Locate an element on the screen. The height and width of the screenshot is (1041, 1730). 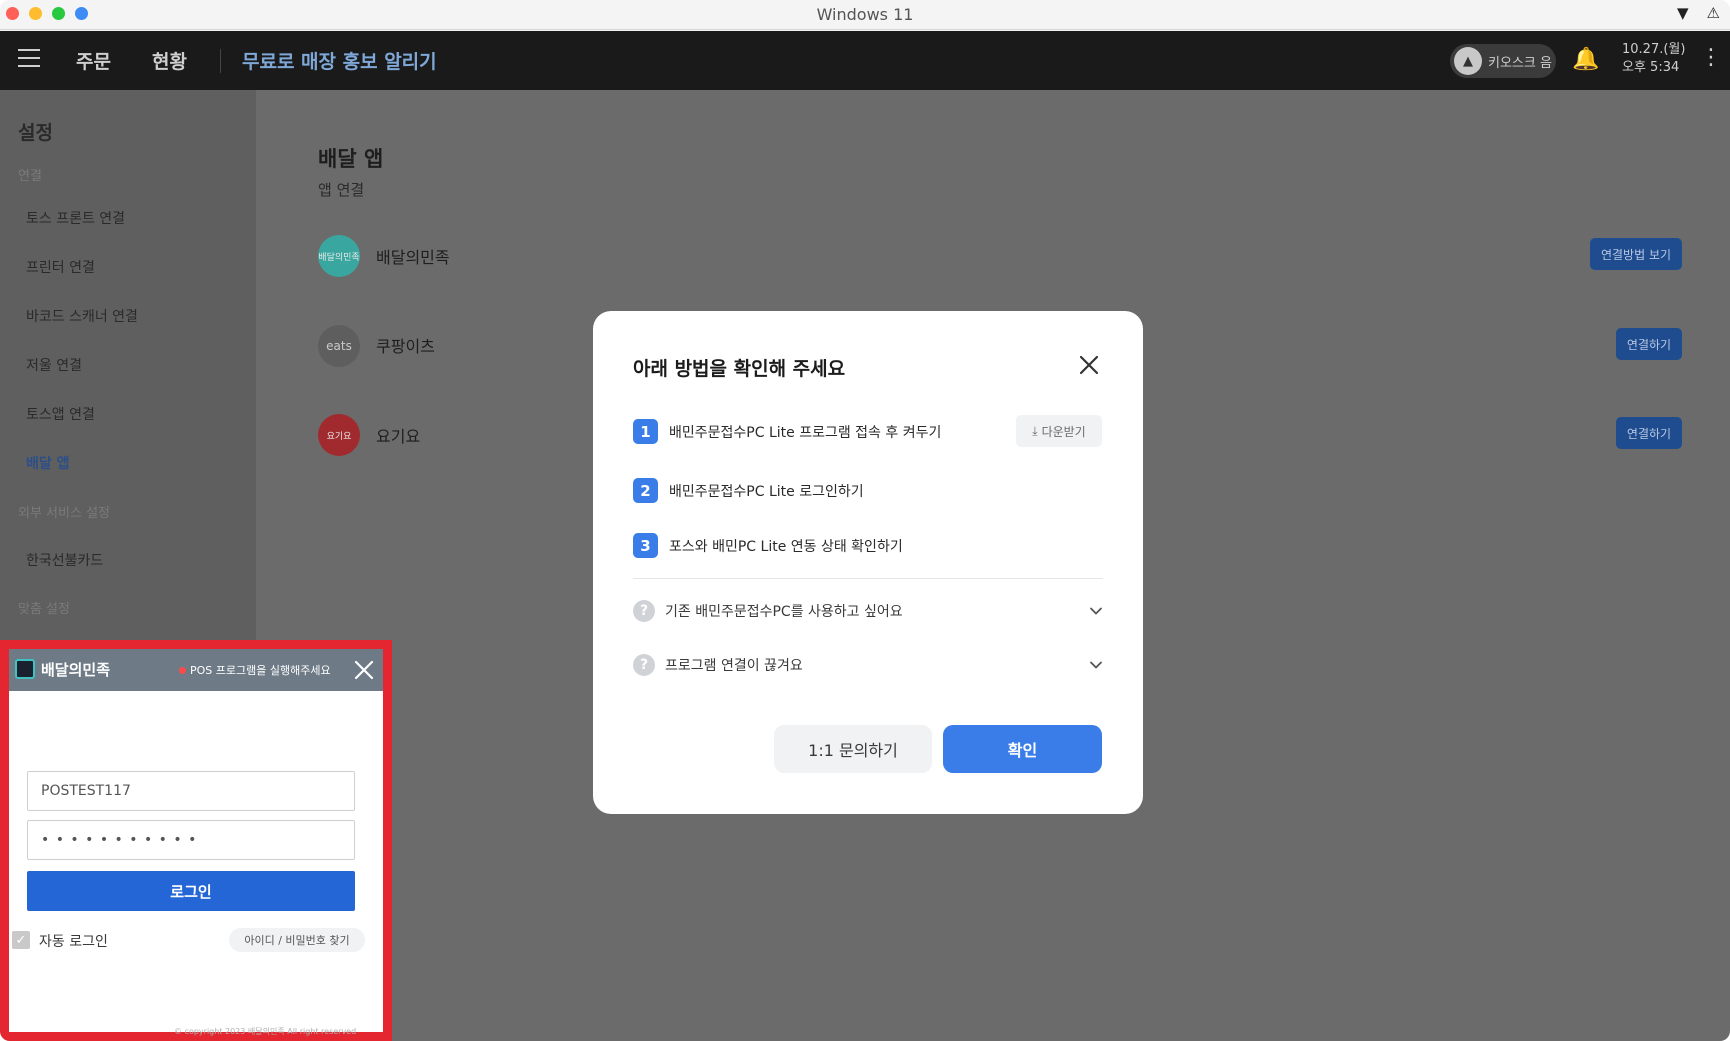
section-external: 외부 서비스 설정 is located at coordinates (64, 513).